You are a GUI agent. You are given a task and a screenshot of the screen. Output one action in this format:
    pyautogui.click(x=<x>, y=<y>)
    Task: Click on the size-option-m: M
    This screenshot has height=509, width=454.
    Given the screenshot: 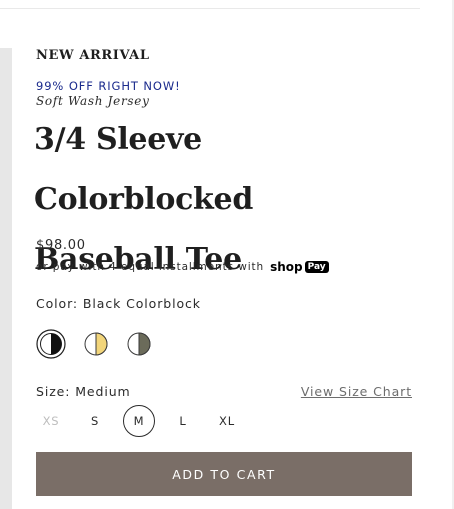 What is the action you would take?
    pyautogui.click(x=139, y=421)
    